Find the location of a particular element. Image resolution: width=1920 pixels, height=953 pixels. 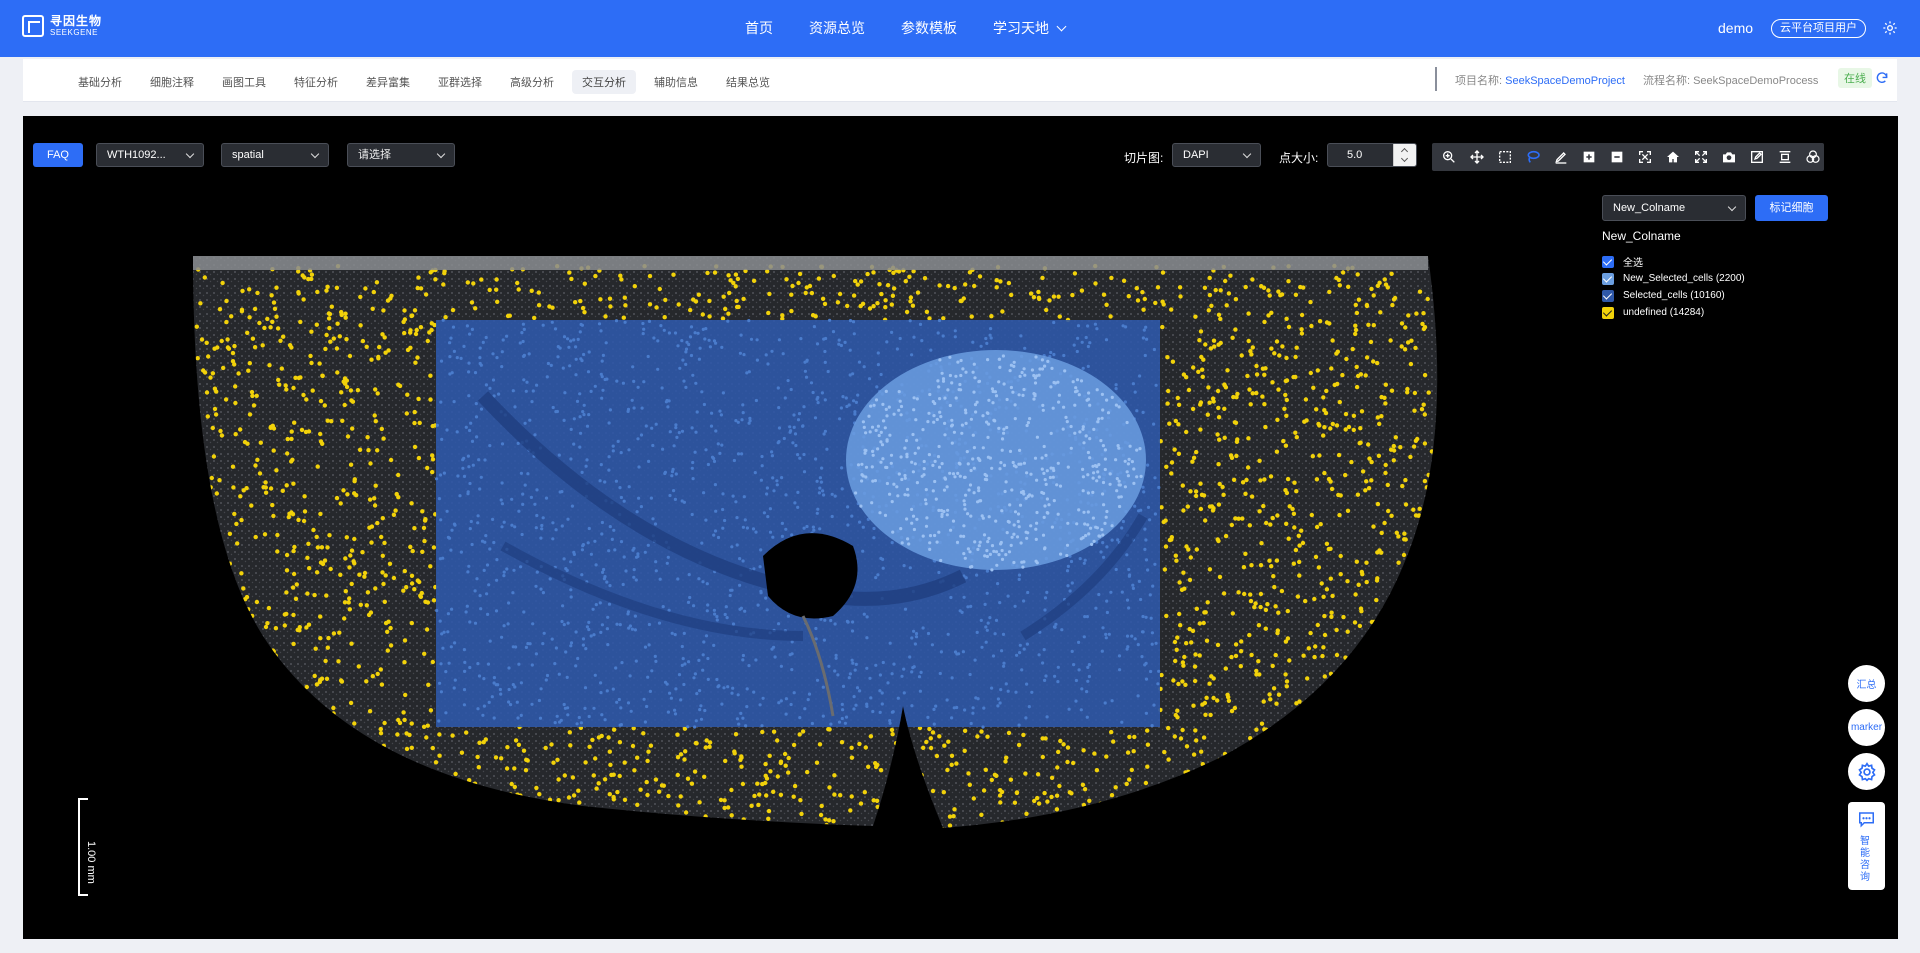

home-icon is located at coordinates (1673, 157).